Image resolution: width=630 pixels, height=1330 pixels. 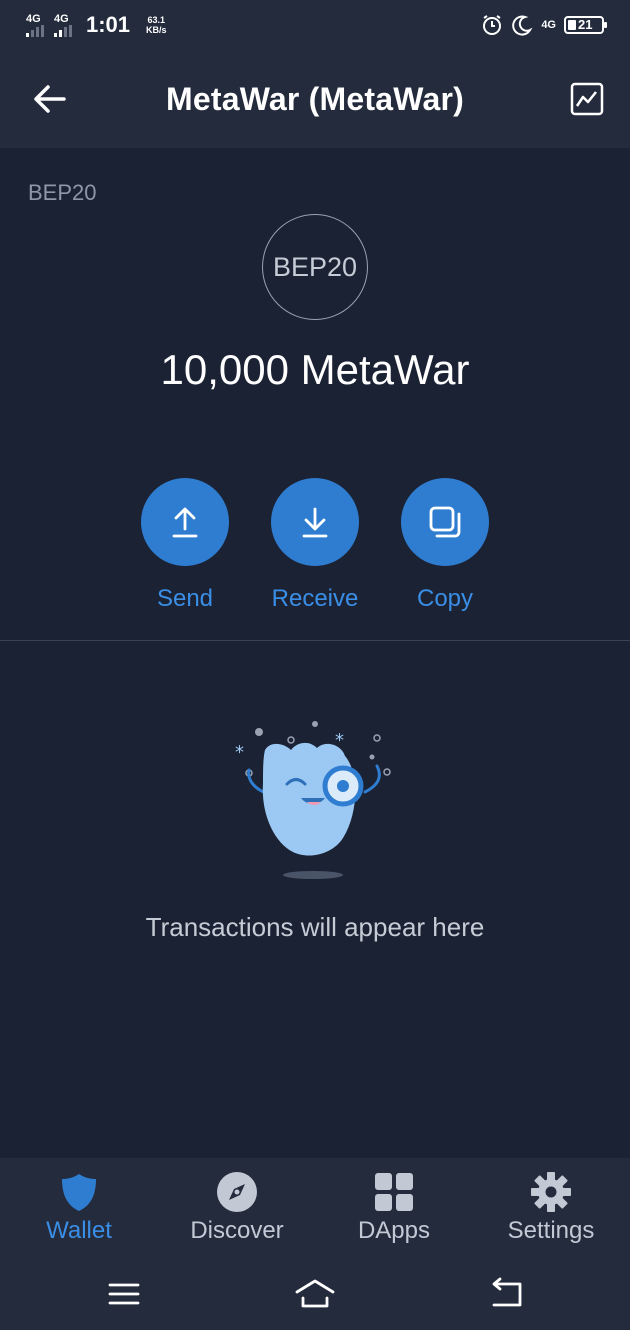 What do you see at coordinates (185, 598) in the screenshot?
I see `send-label: Send` at bounding box center [185, 598].